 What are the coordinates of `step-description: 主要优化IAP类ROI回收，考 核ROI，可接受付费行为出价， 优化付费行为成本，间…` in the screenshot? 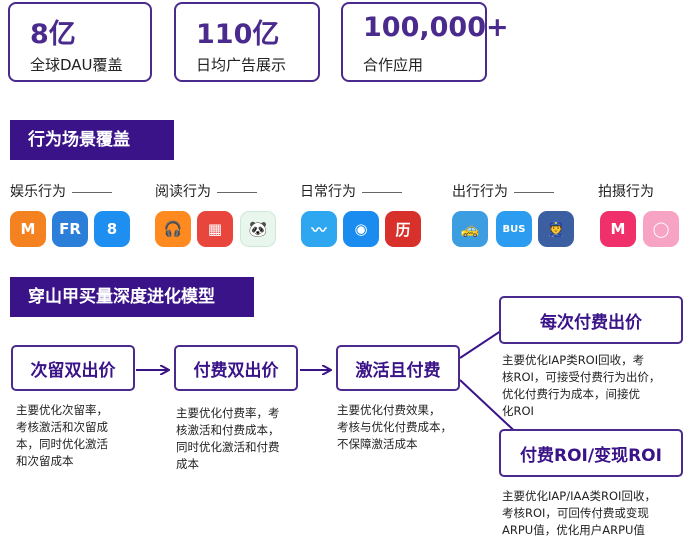 It's located at (581, 385).